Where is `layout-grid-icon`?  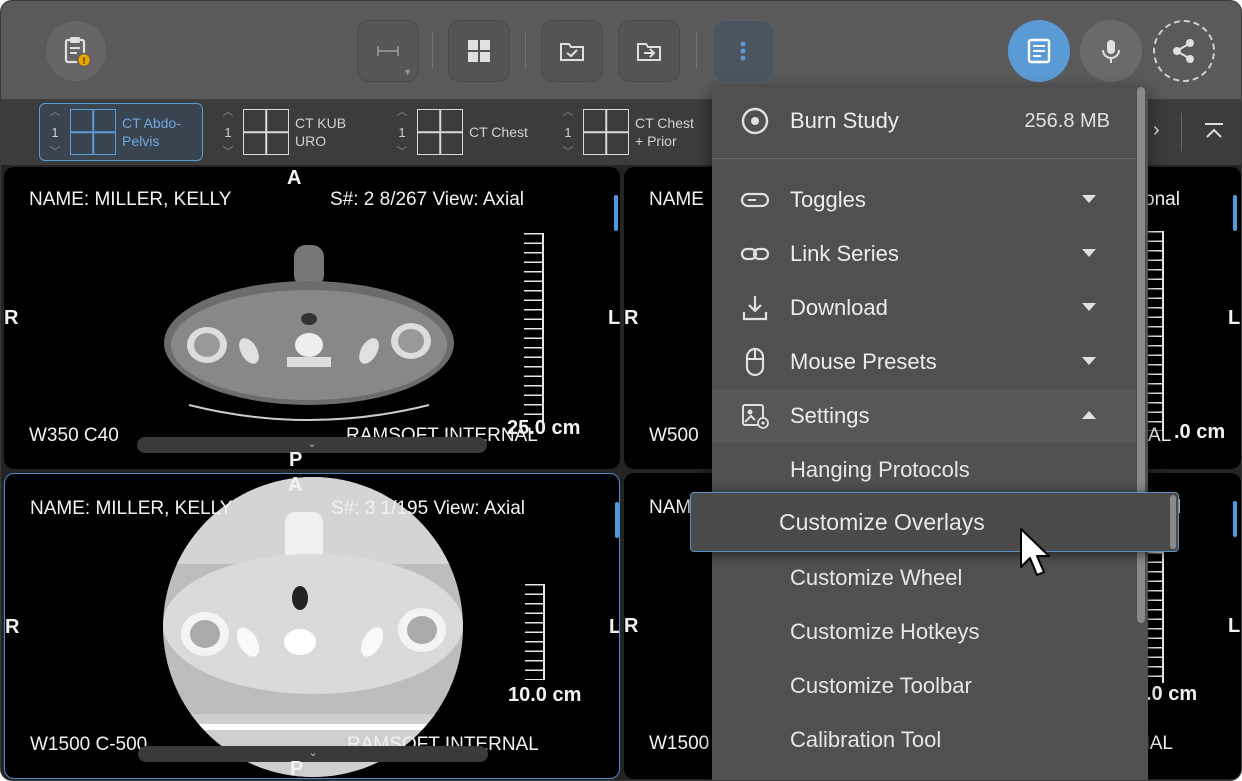 layout-grid-icon is located at coordinates (479, 51).